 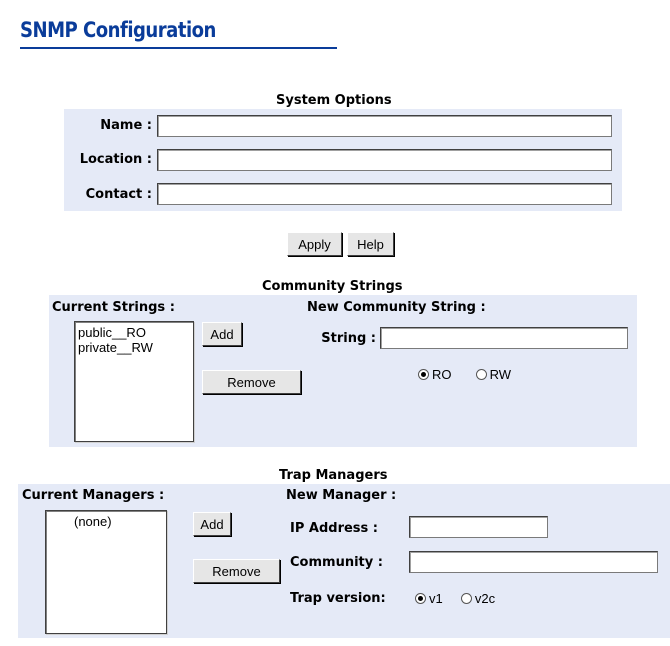 What do you see at coordinates (338, 598) in the screenshot?
I see `trap-version-label: Trap version:` at bounding box center [338, 598].